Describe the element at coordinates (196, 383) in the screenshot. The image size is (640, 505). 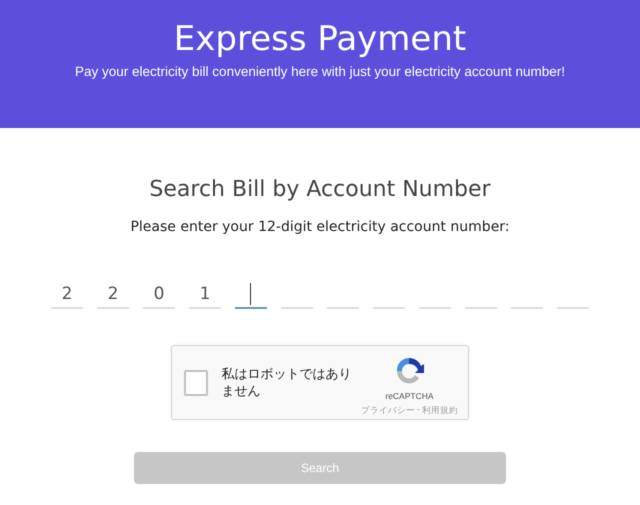
I see `captcha-checkbox` at that location.